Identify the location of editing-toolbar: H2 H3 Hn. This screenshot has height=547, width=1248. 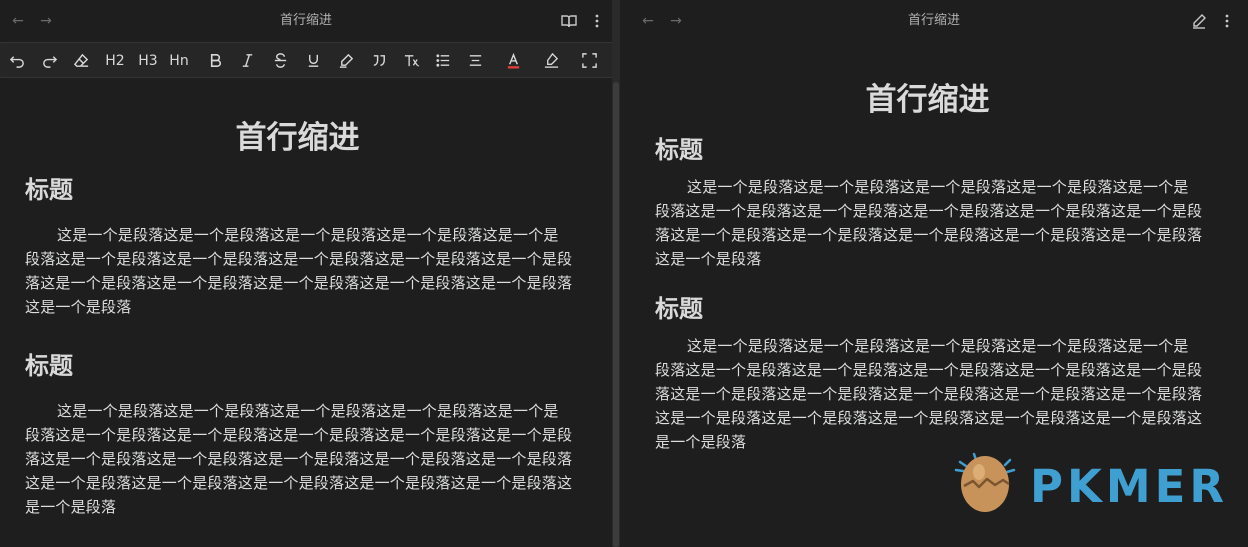
(306, 60).